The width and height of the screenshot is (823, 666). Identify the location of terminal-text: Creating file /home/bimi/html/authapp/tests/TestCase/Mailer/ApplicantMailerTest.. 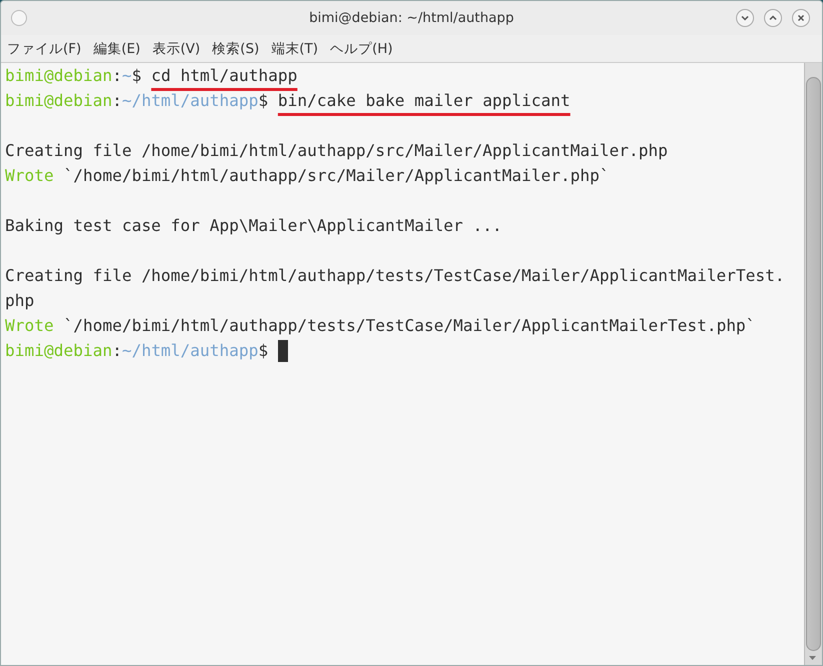
(395, 276).